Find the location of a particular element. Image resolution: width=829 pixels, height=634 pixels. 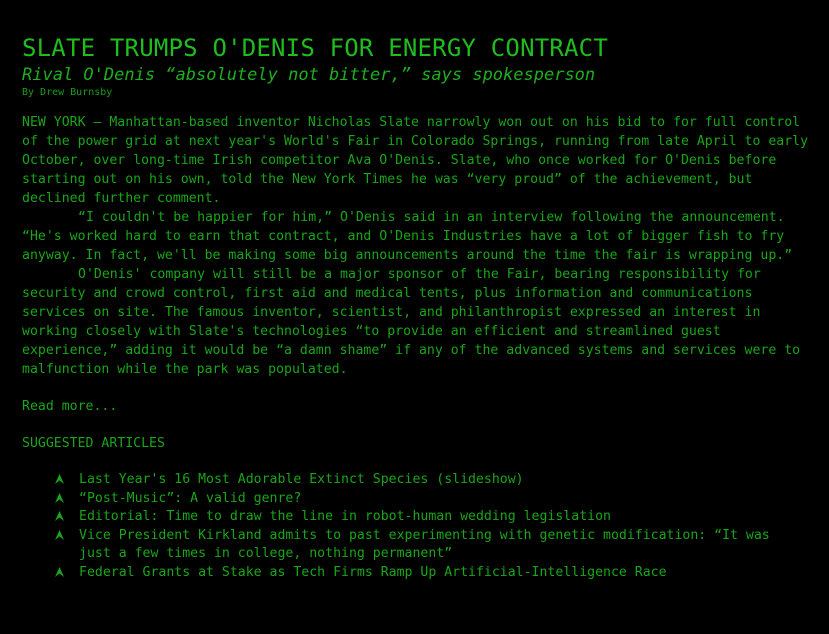

suggested-article-link: “Post-Music”: A valid genre? is located at coordinates (190, 498).